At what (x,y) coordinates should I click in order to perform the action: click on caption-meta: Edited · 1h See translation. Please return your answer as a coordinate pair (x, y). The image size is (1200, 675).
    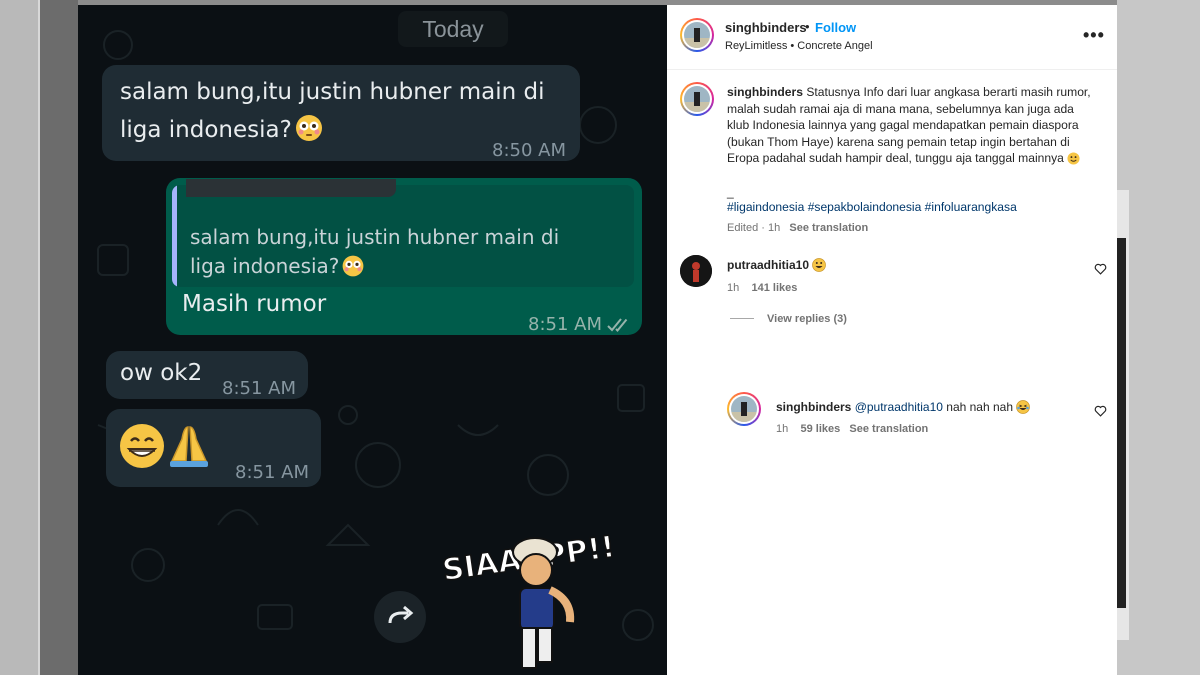
    Looking at the image, I should click on (797, 228).